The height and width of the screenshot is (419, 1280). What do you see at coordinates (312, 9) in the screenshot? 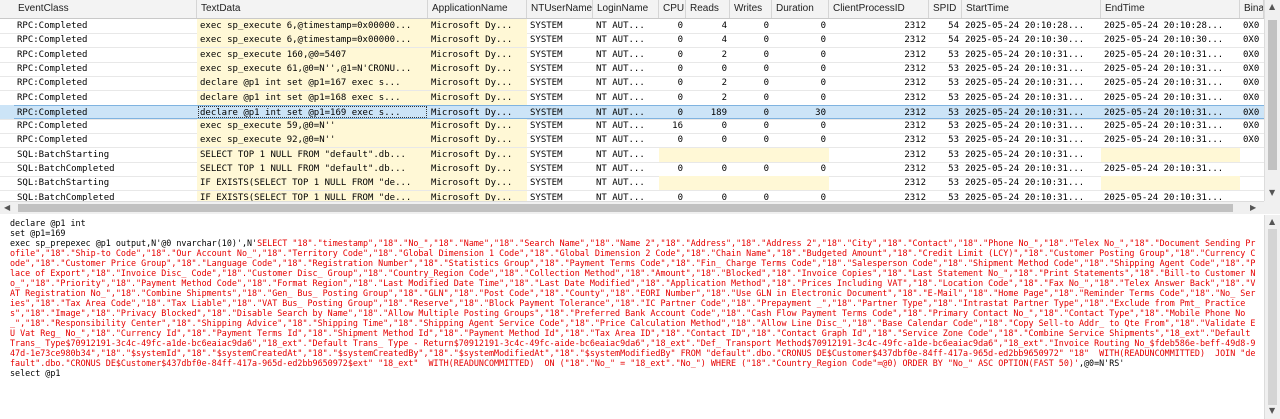
I see `column-header-text-data: TextData` at bounding box center [312, 9].